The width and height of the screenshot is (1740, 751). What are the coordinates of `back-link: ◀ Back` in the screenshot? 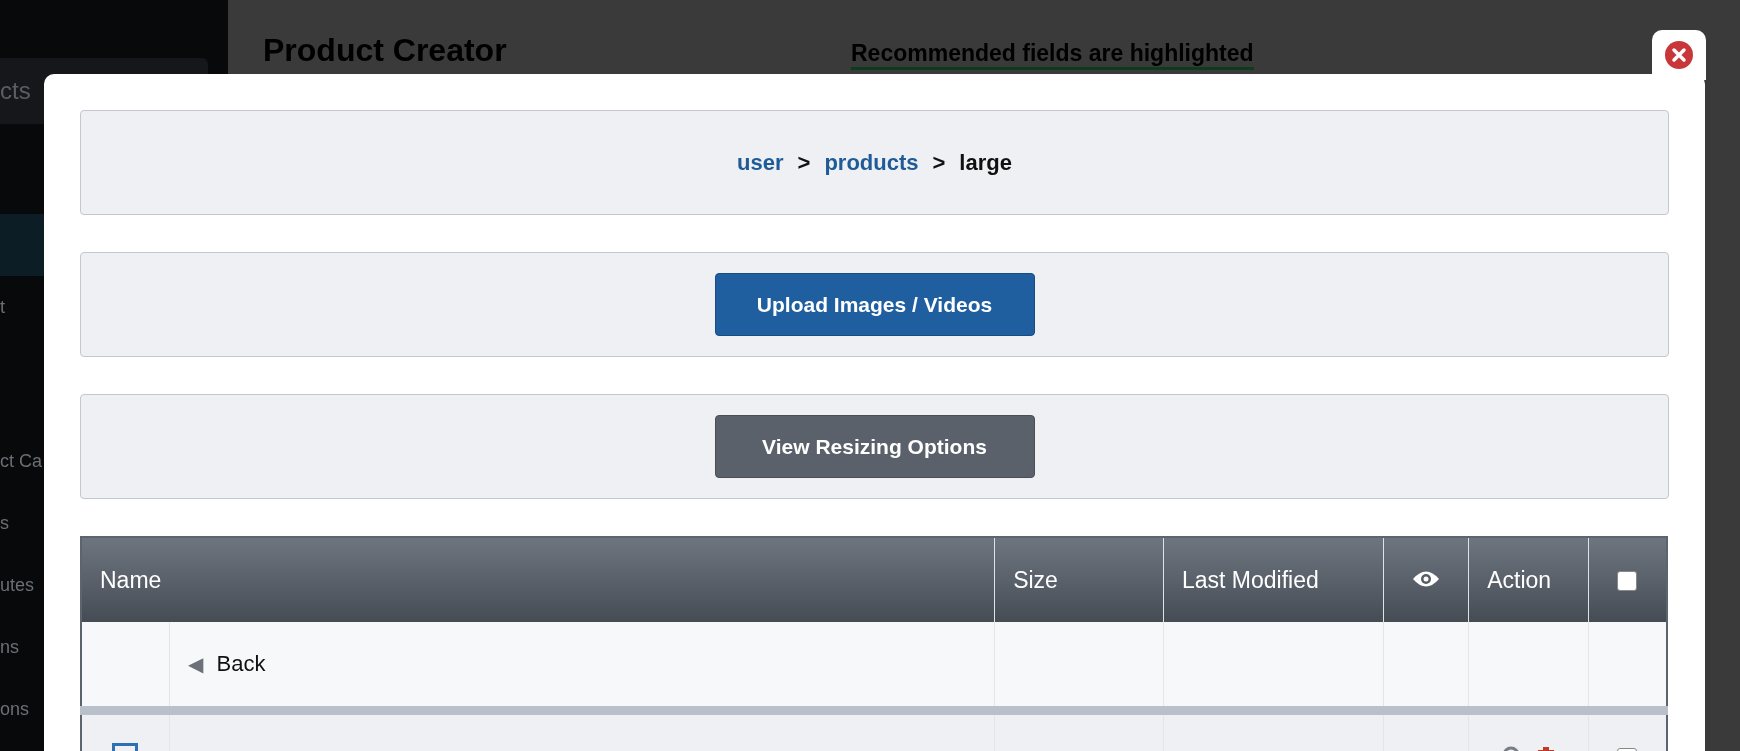 It's located at (226, 664).